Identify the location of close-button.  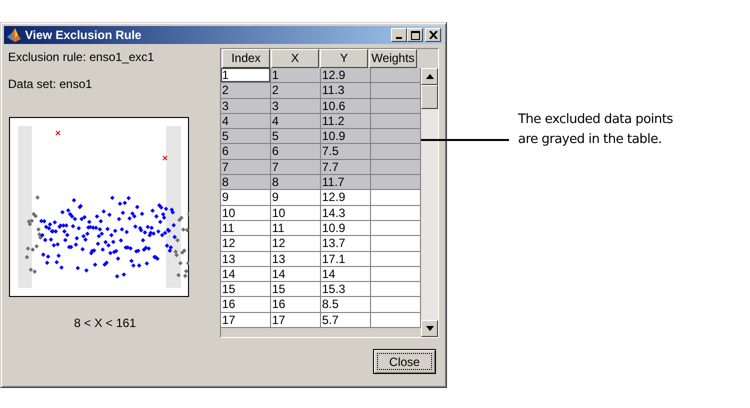
(433, 35).